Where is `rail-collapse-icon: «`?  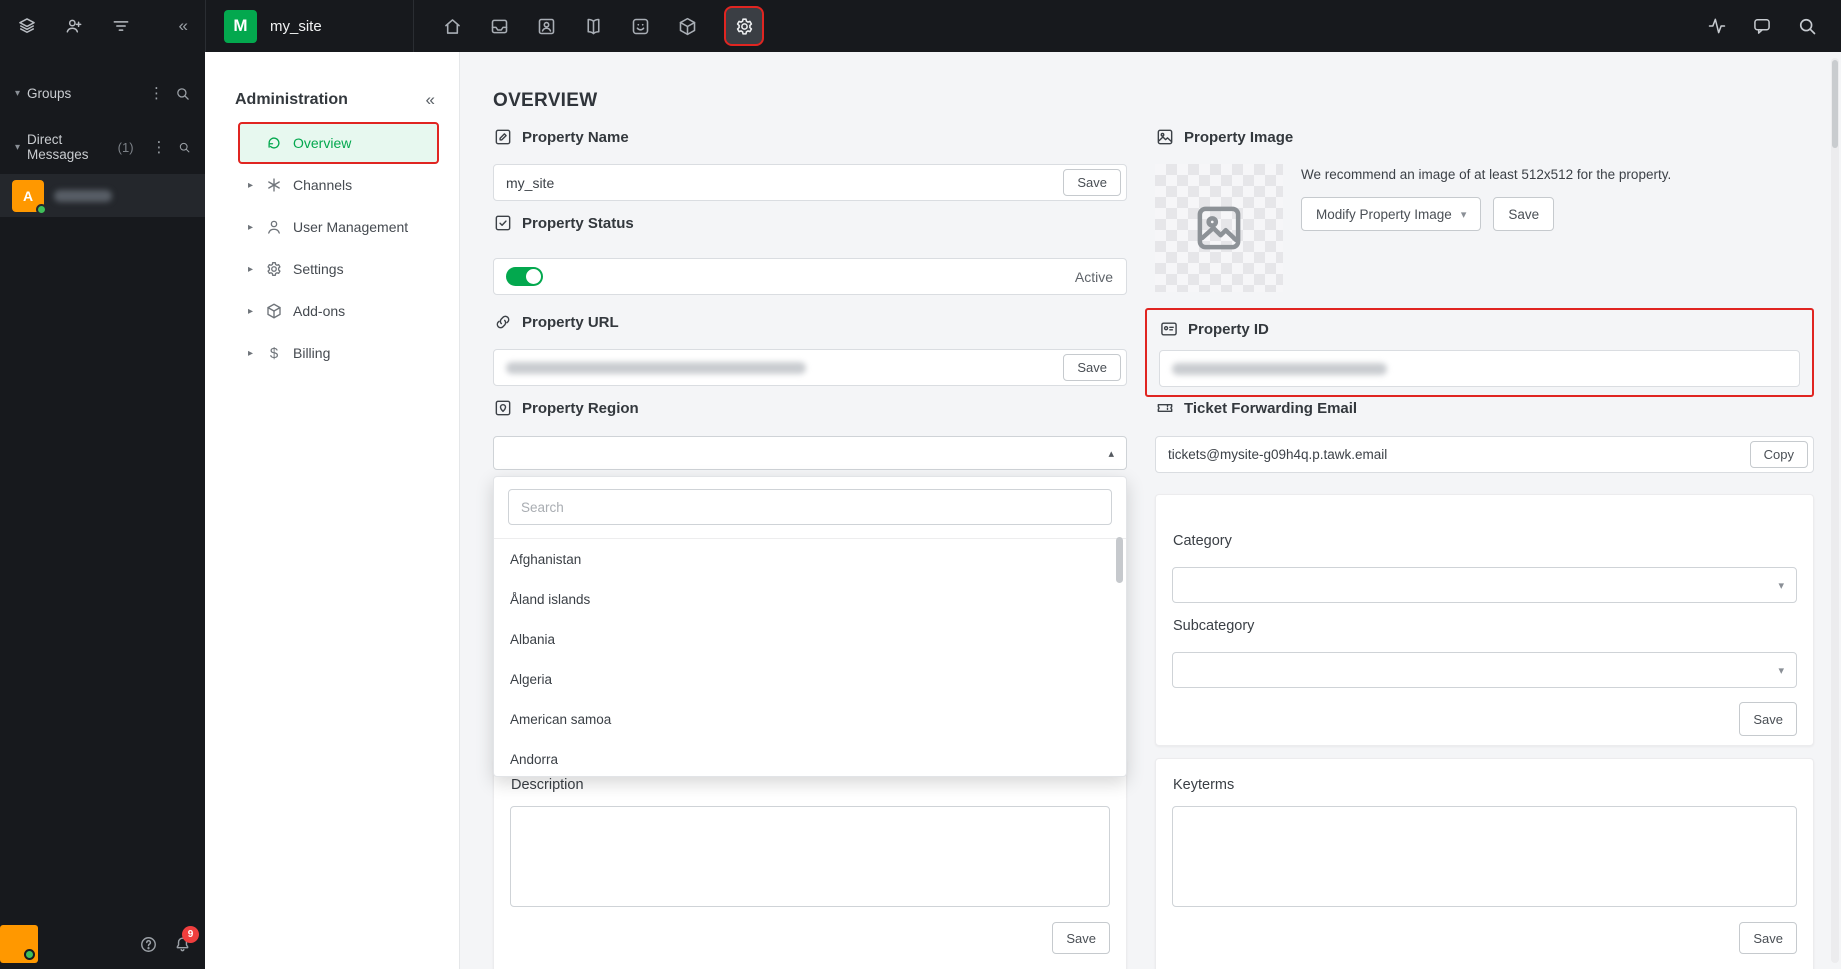 rail-collapse-icon: « is located at coordinates (183, 26).